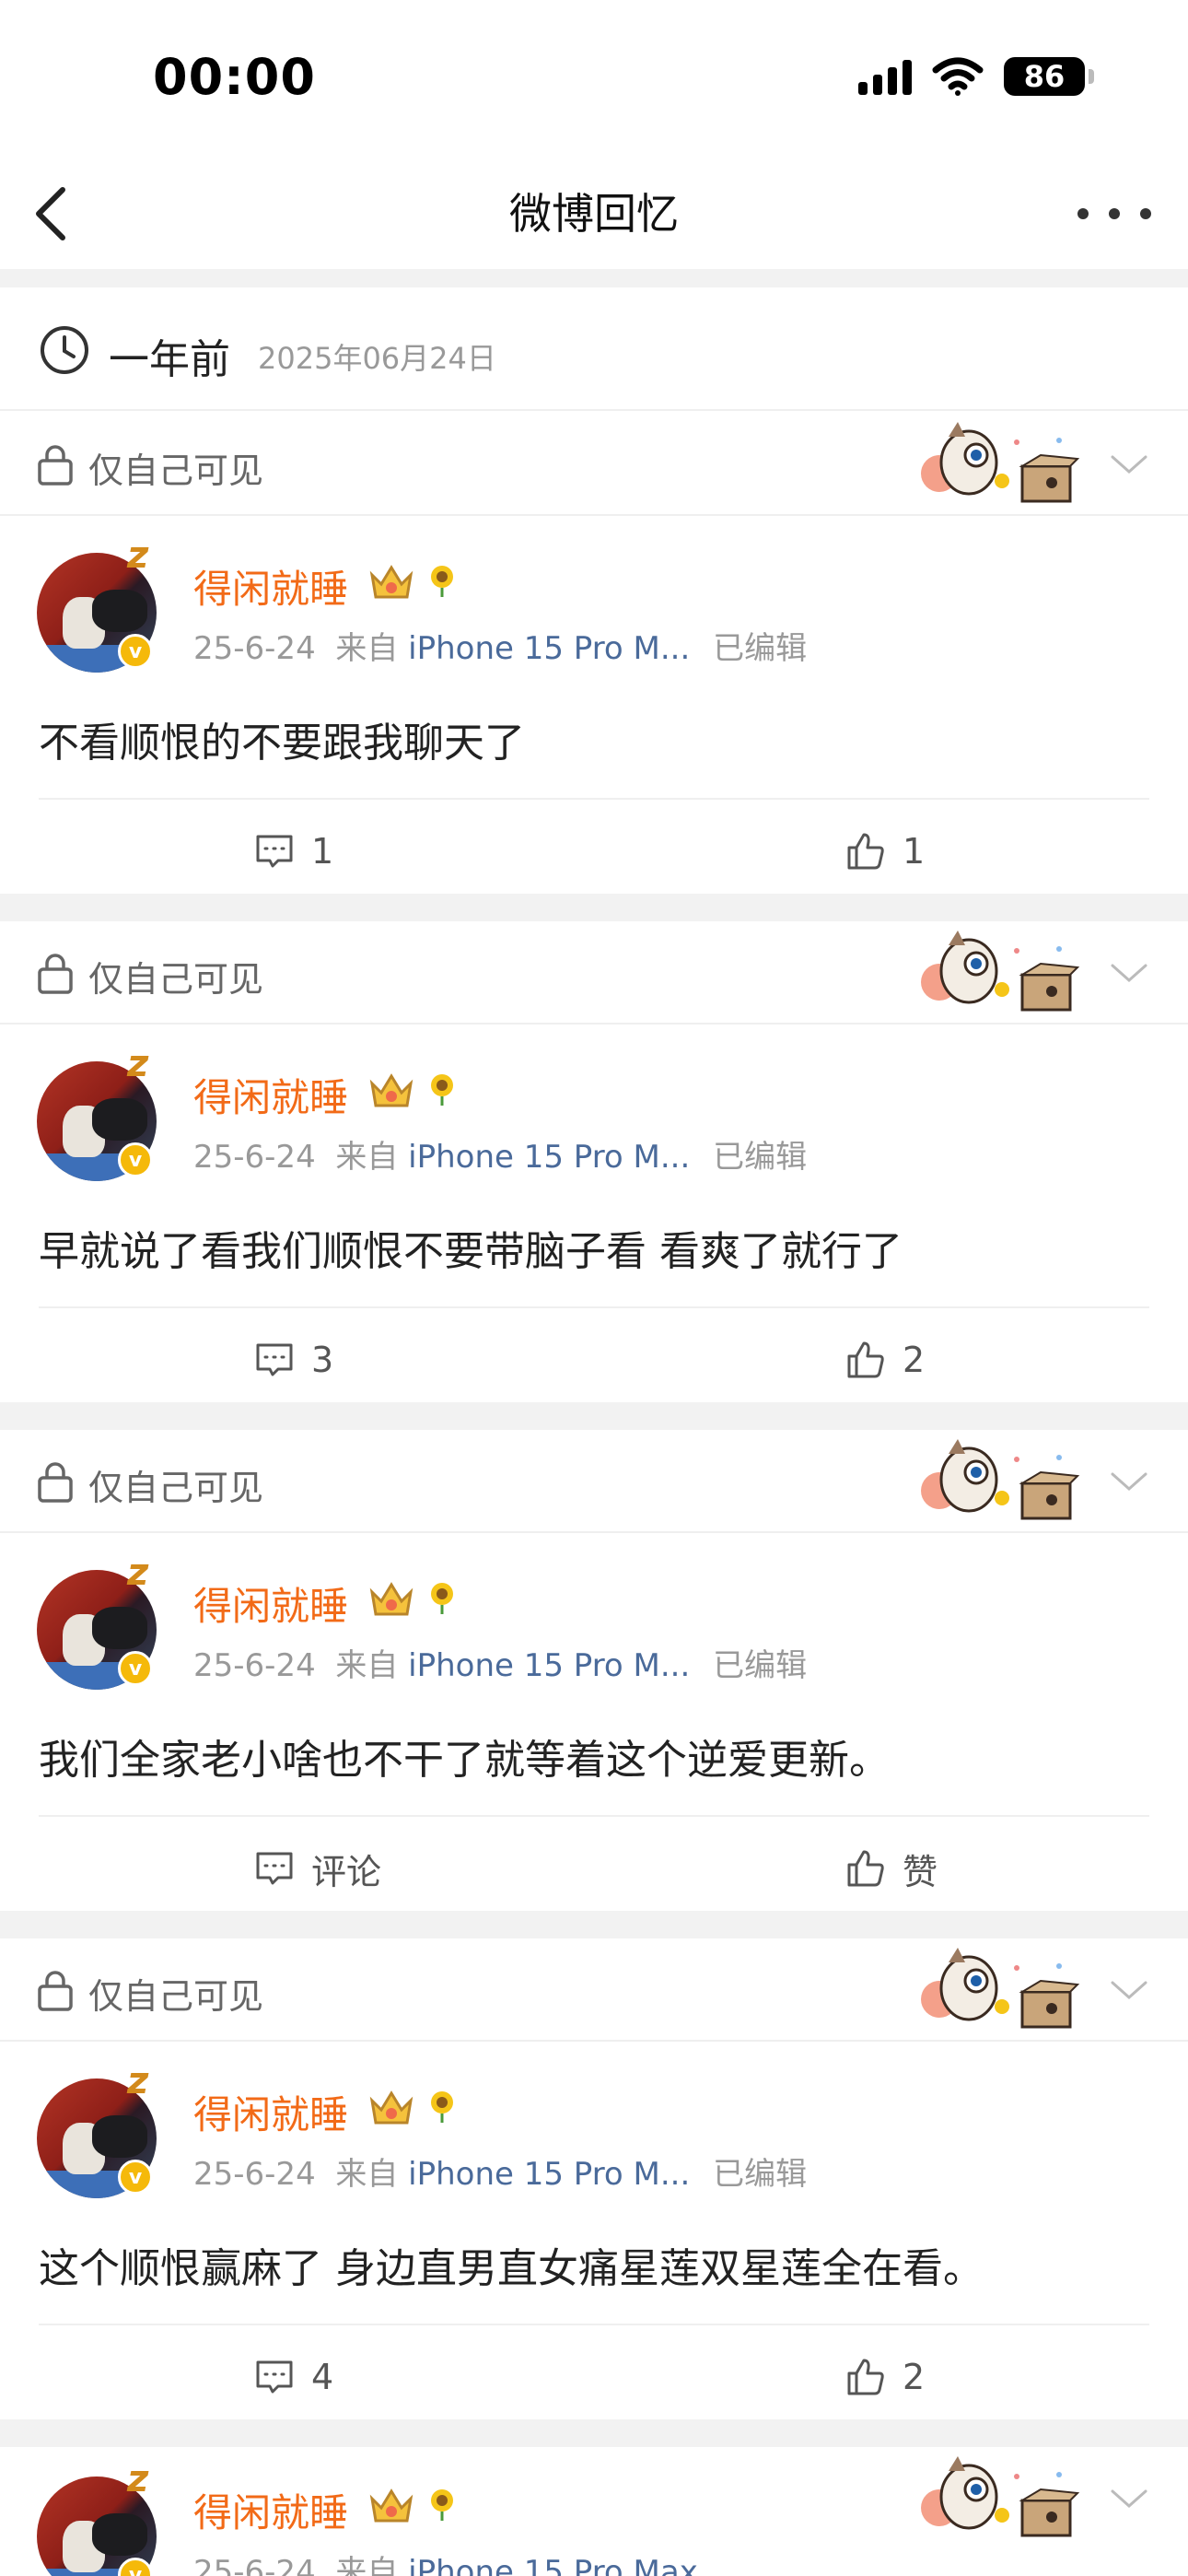  Describe the element at coordinates (346, 1871) in the screenshot. I see `comment-count: 评论` at that location.